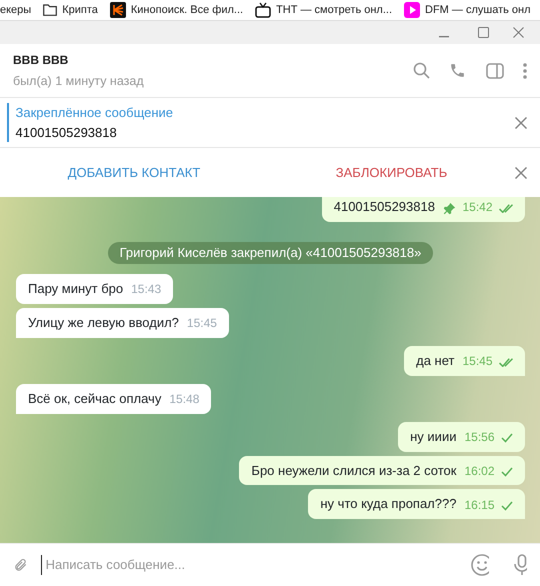 This screenshot has width=540, height=586. I want to click on block-button: ЗАБЛОКИРОВАТЬ, so click(391, 173).